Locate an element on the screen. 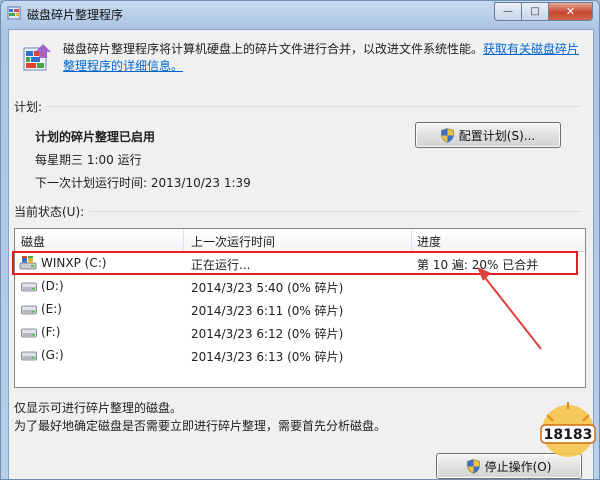 This screenshot has width=600, height=480. window-title: 磁盘碎片整理程序 is located at coordinates (75, 15).